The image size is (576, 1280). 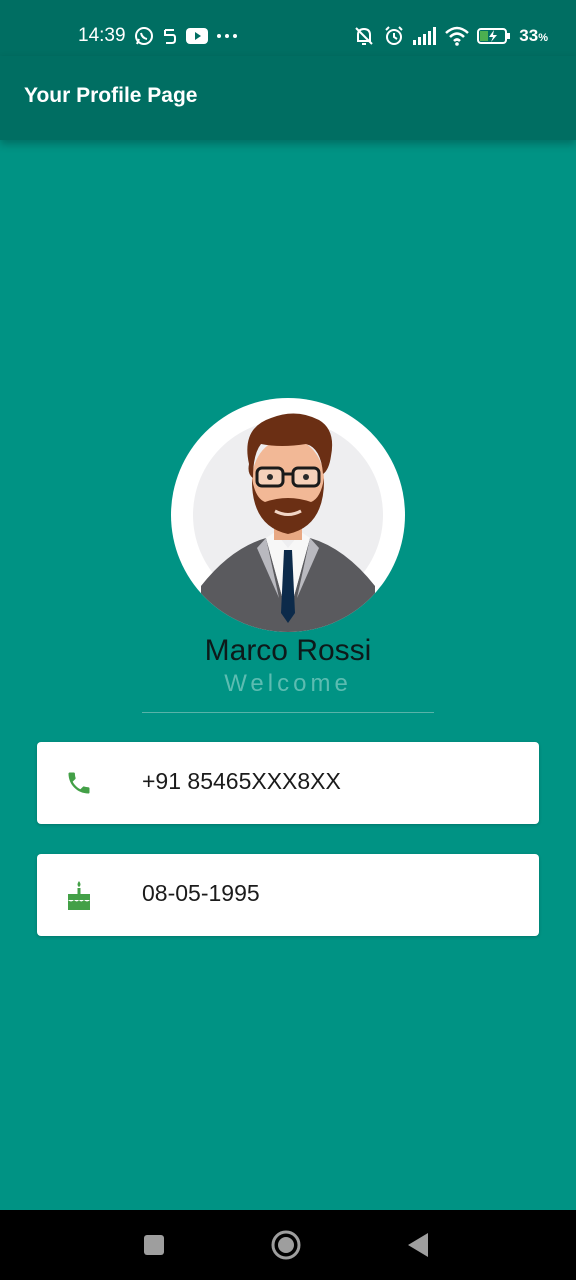 I want to click on notification-app-icon, so click(x=170, y=36).